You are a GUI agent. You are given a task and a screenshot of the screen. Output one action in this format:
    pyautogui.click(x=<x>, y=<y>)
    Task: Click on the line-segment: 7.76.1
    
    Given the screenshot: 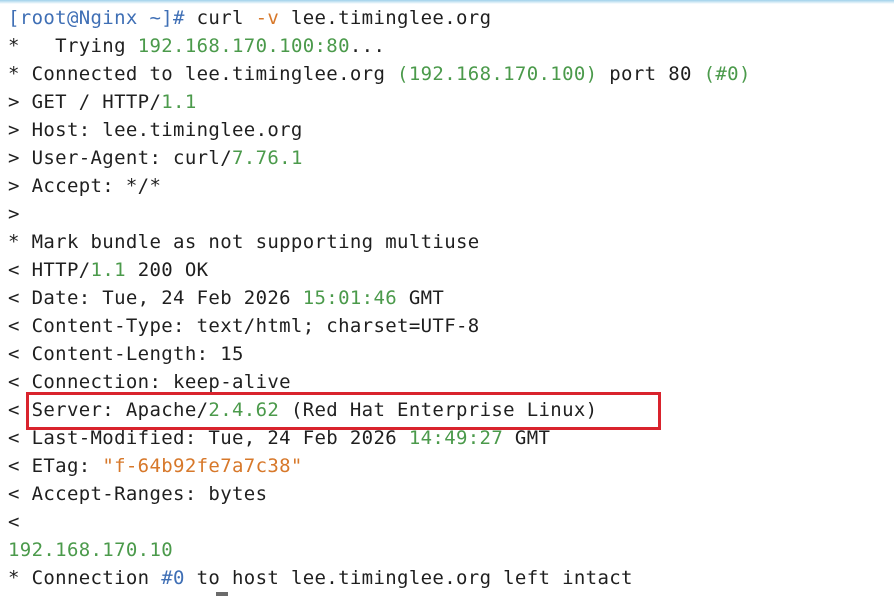 What is the action you would take?
    pyautogui.click(x=267, y=158)
    